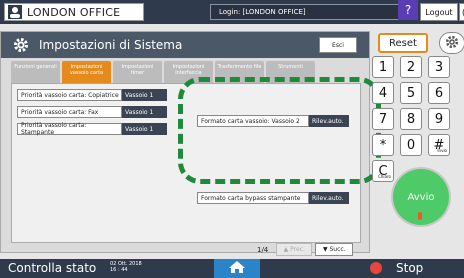 This screenshot has width=464, height=278. Describe the element at coordinates (442, 150) in the screenshot. I see `key-hash-sublabel: Invio` at that location.